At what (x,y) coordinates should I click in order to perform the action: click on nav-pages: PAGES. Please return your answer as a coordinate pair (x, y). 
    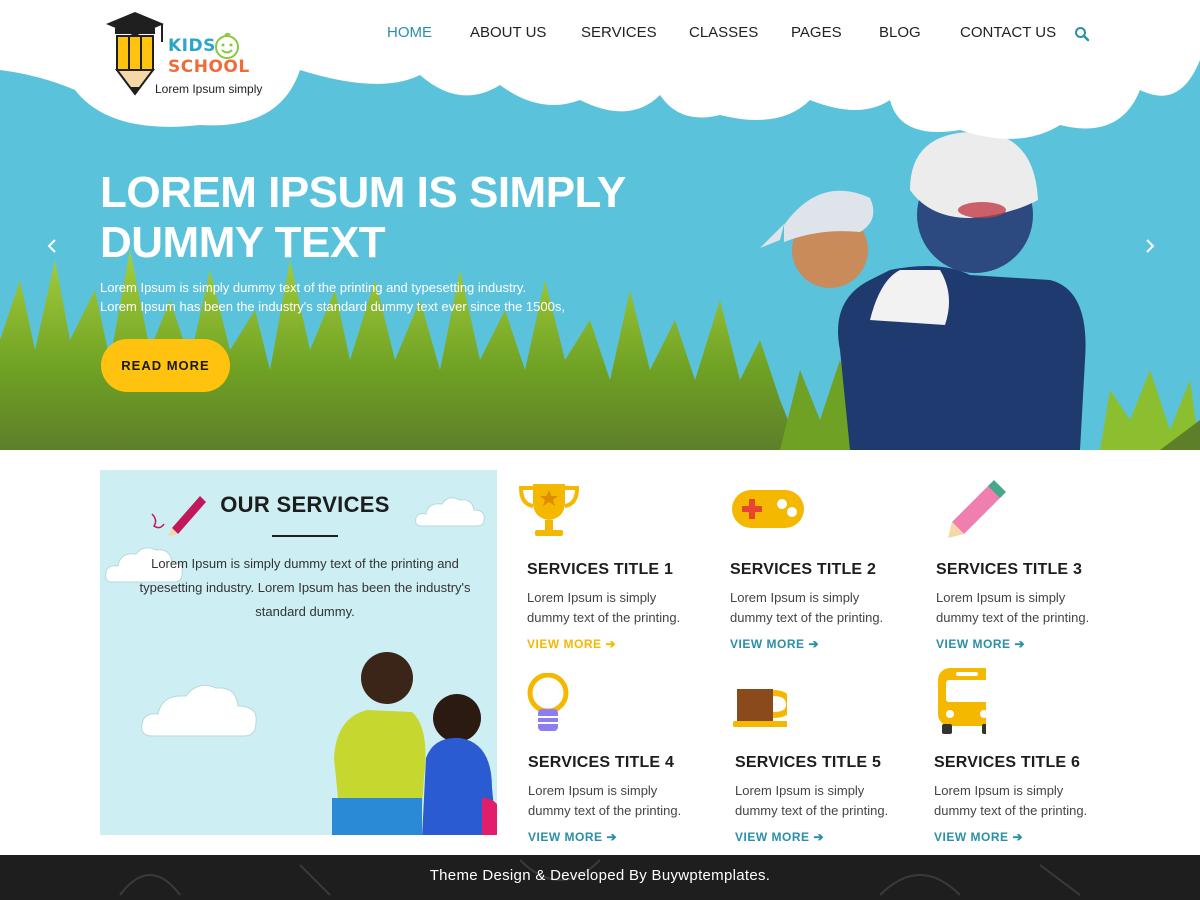
    Looking at the image, I should click on (816, 32).